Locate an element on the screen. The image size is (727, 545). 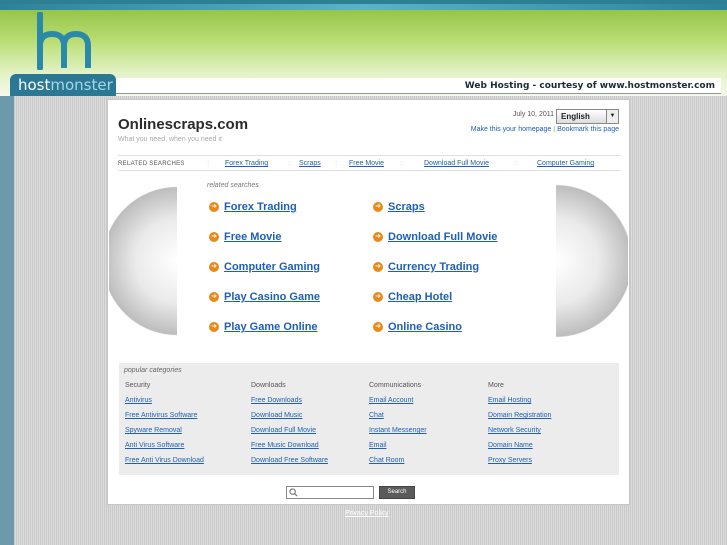
hostmonster-logo-icon is located at coordinates (64, 41).